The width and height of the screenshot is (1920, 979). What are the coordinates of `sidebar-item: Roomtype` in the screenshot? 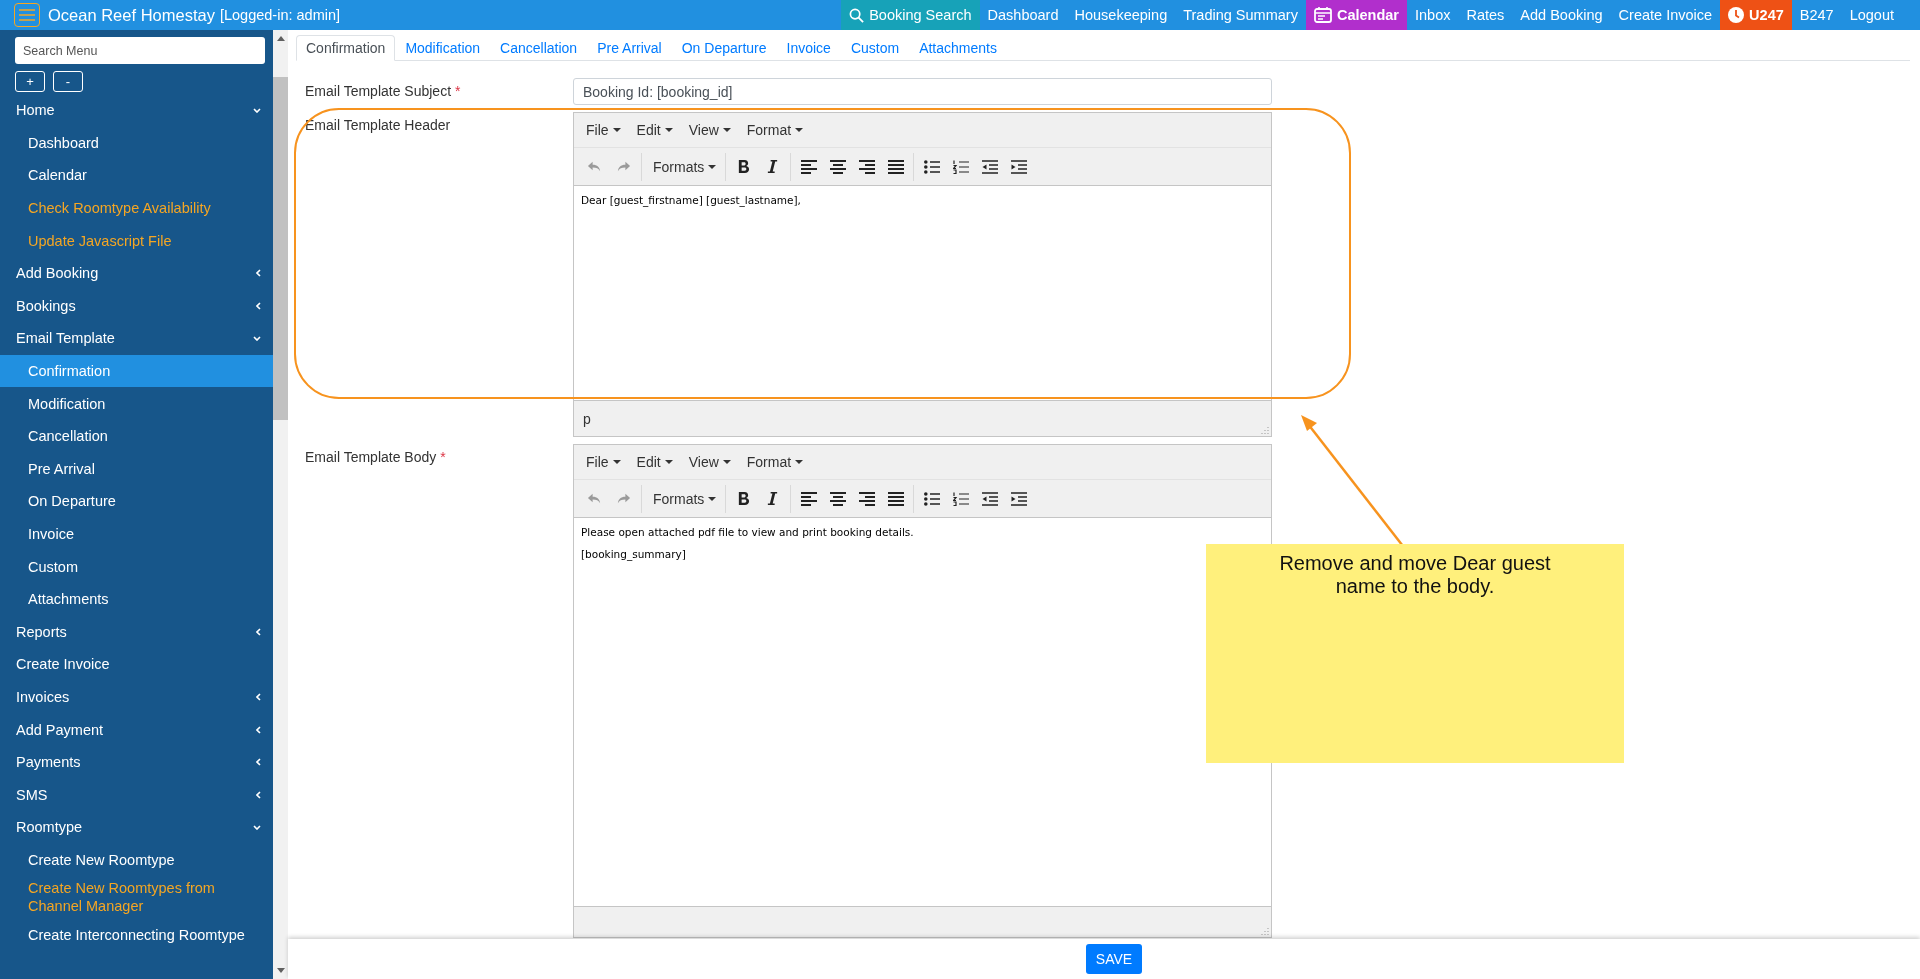 It's located at (136, 827).